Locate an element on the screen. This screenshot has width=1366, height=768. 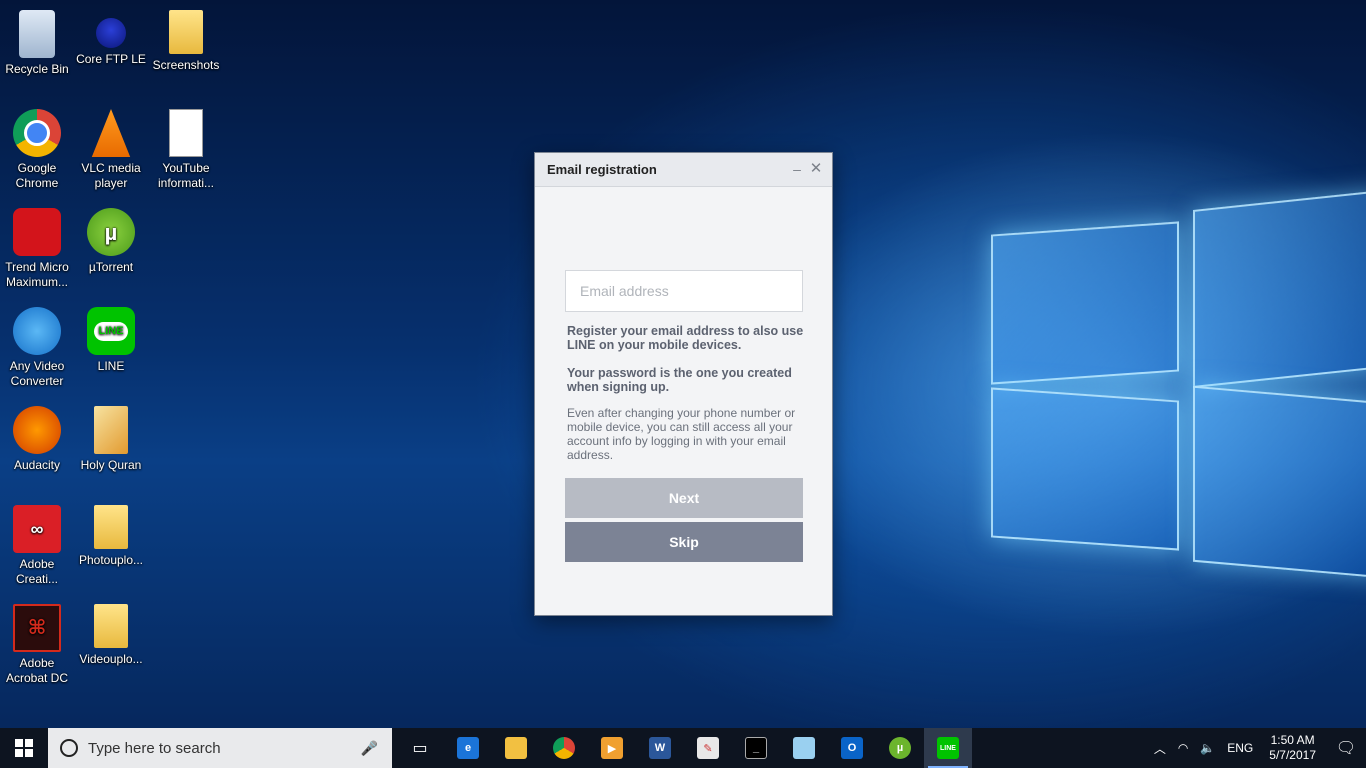
windows-logo-wallpaper is located at coordinates (1175, 384).